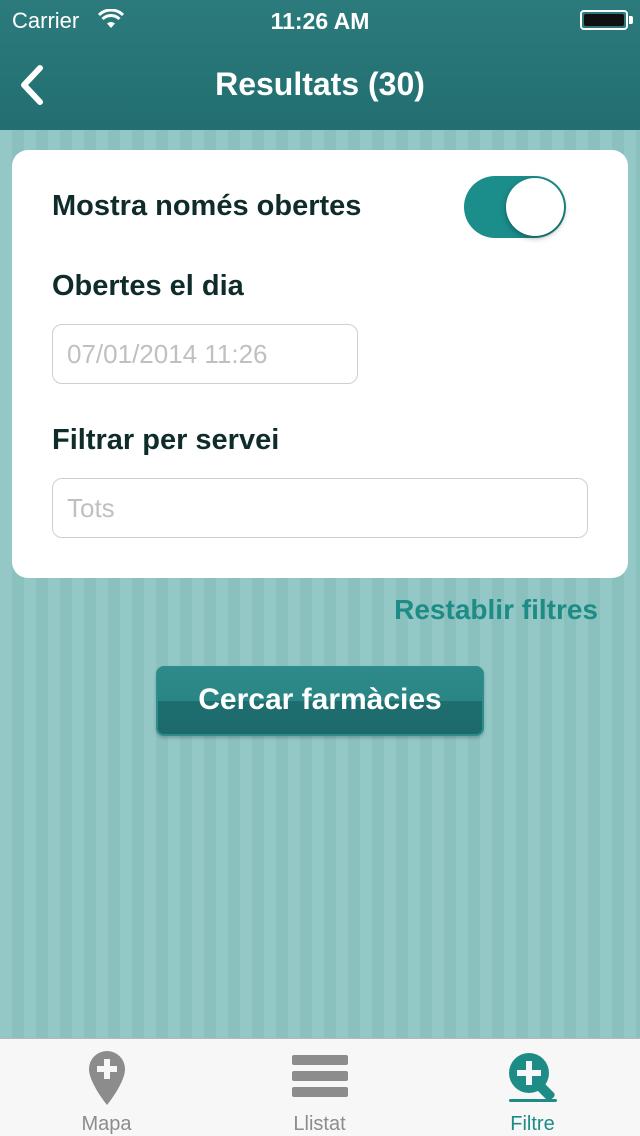 This screenshot has width=640, height=1136. Describe the element at coordinates (106, 1078) in the screenshot. I see `map-pin-icon` at that location.